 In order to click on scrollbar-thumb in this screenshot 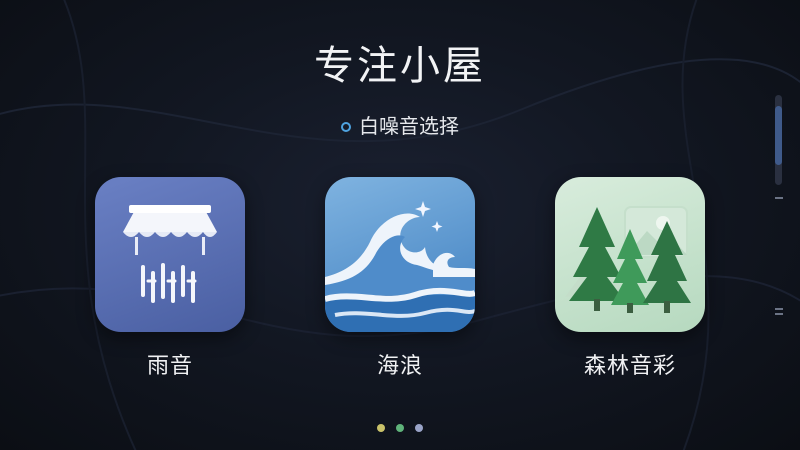, I will do `click(778, 135)`.